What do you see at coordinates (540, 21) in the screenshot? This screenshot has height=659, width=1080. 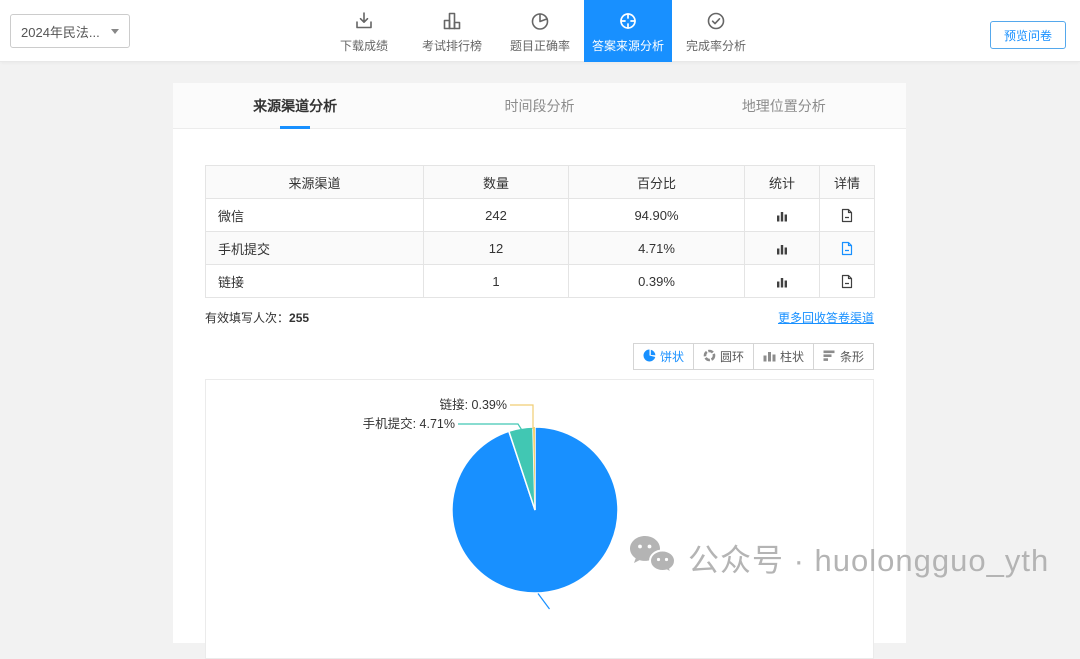 I see `accuracy-pie-icon` at bounding box center [540, 21].